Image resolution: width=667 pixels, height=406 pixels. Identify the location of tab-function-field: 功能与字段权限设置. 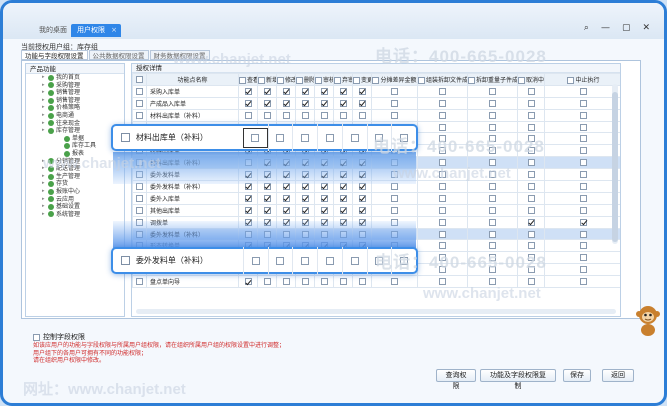
(54, 55).